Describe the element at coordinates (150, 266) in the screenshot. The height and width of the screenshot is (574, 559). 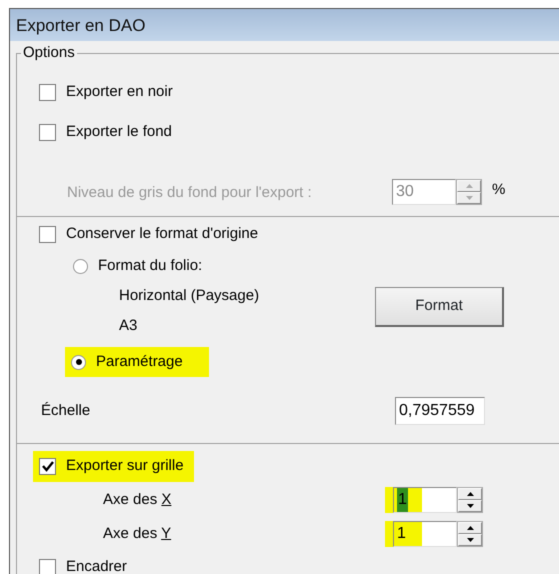
I see `radio-label: Format du folio:` at that location.